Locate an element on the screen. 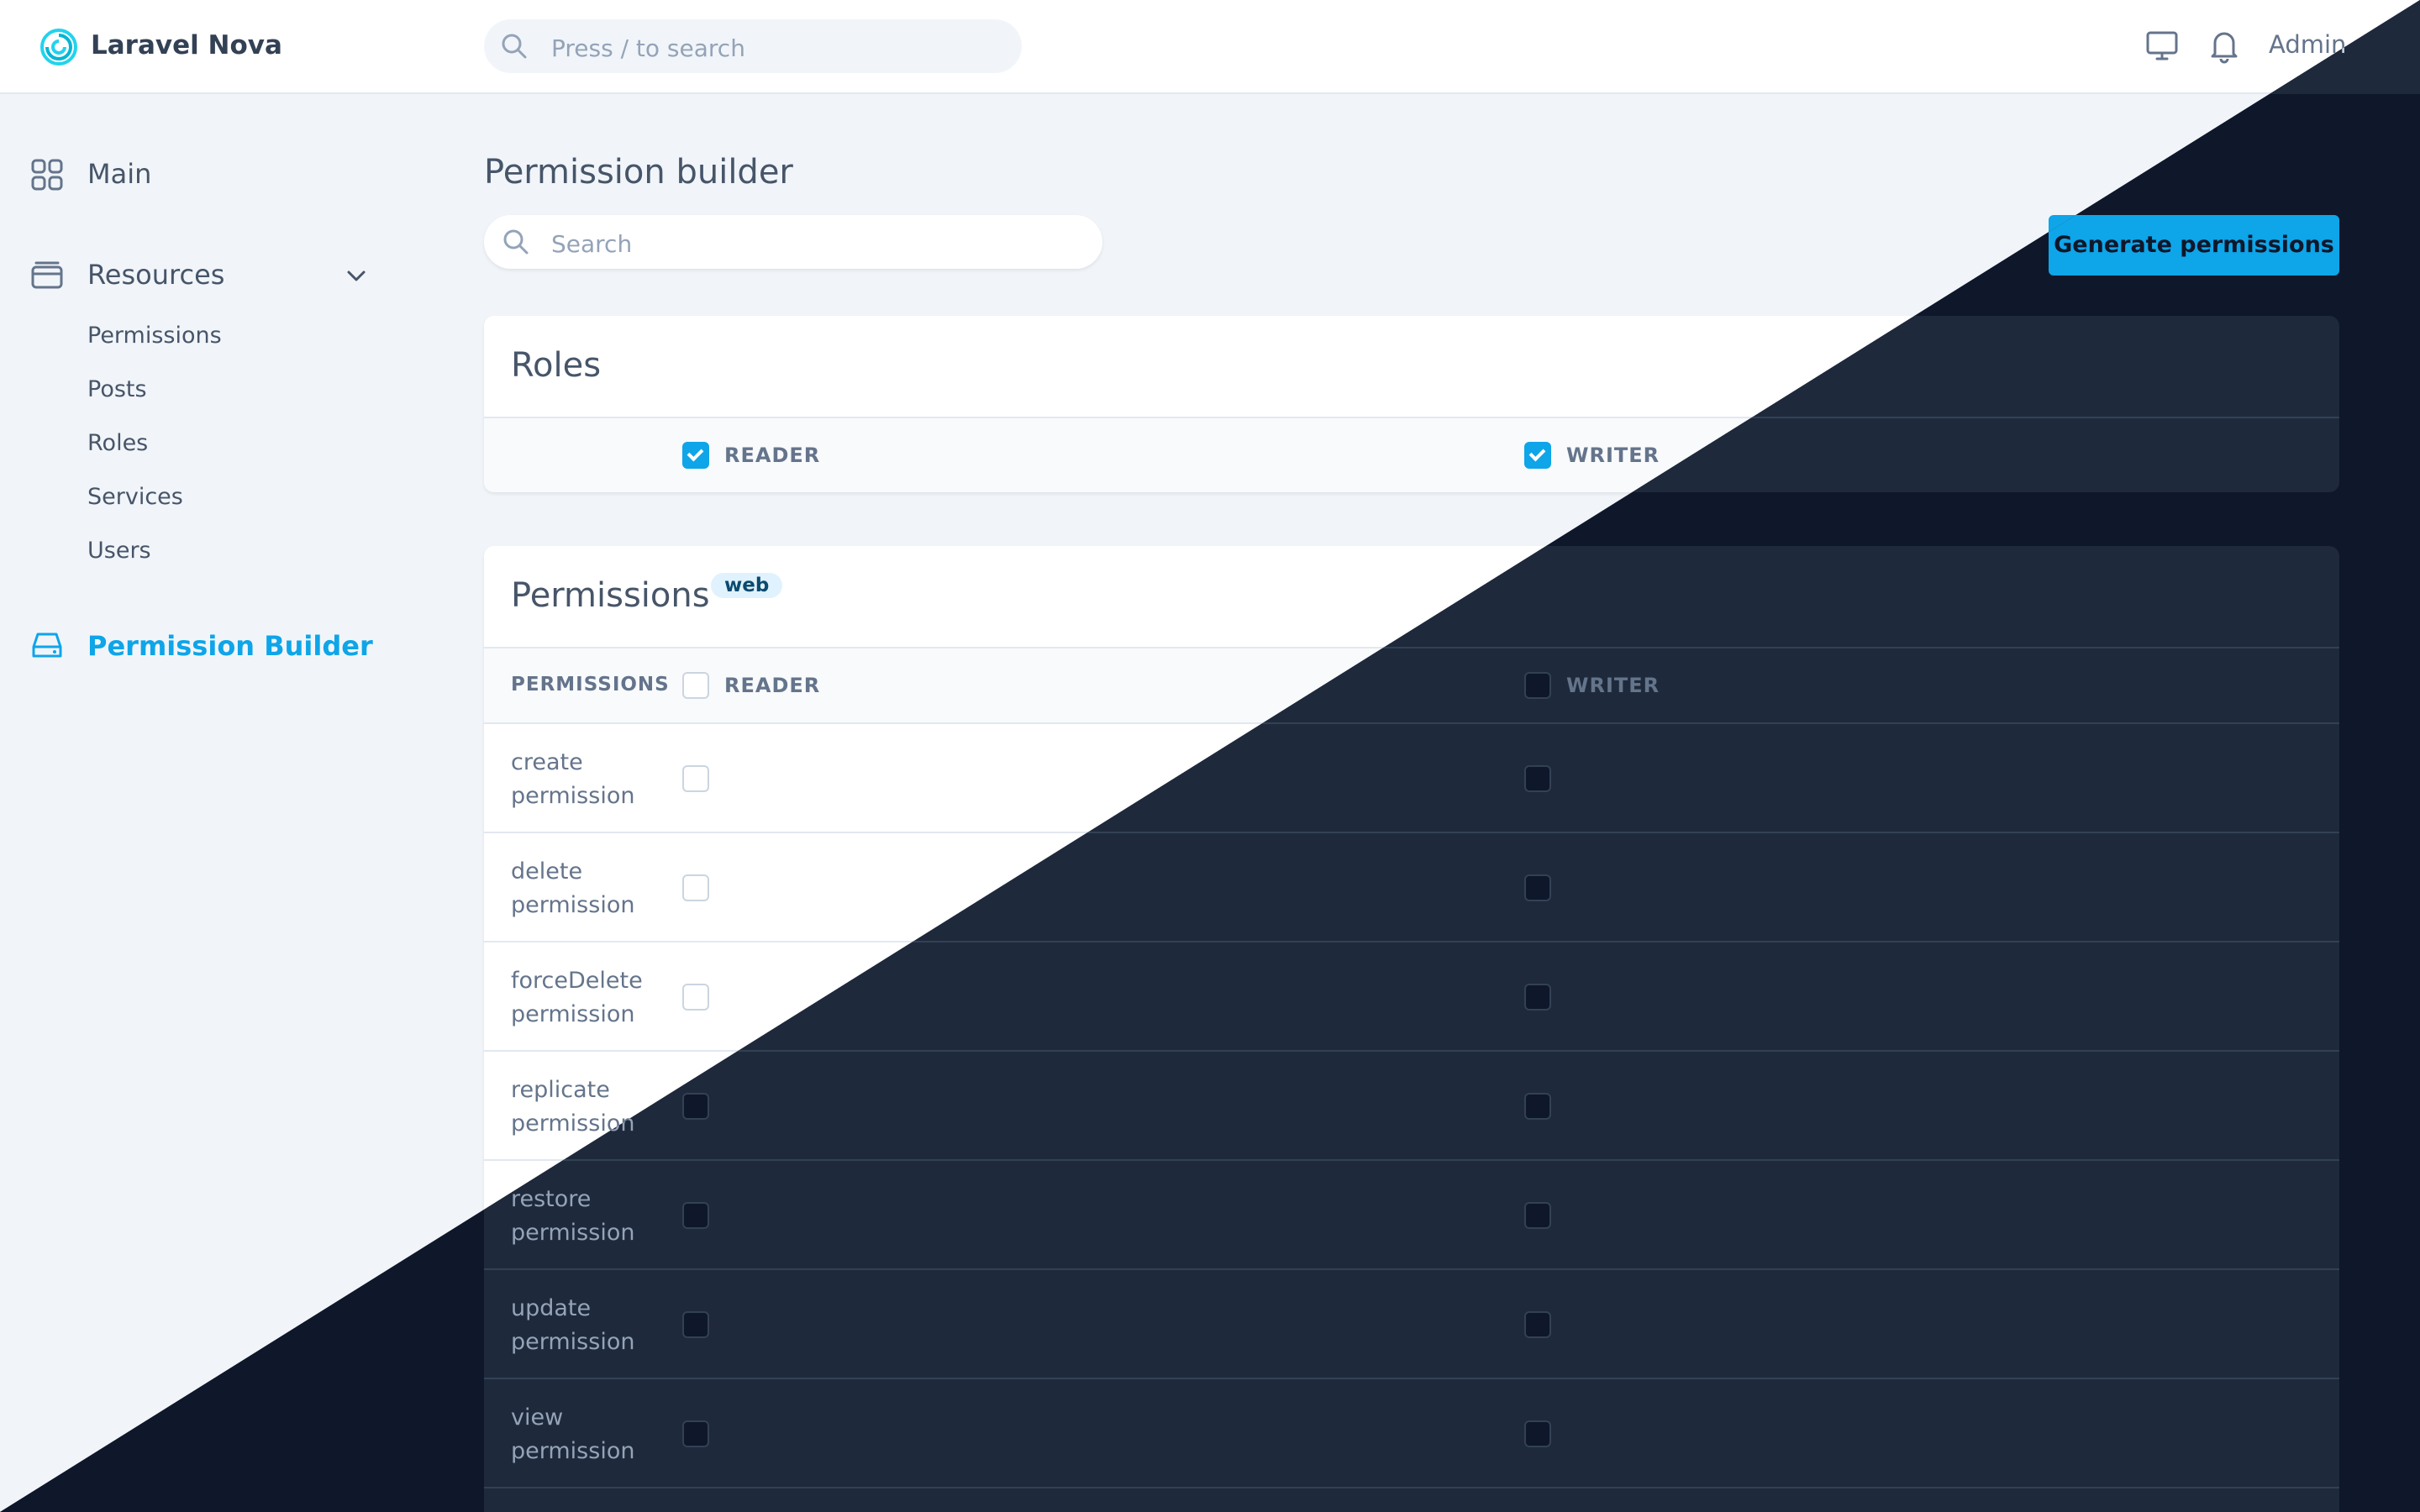  top-bar: Laravel Nova Press / to search Admin is located at coordinates (1210, 47).